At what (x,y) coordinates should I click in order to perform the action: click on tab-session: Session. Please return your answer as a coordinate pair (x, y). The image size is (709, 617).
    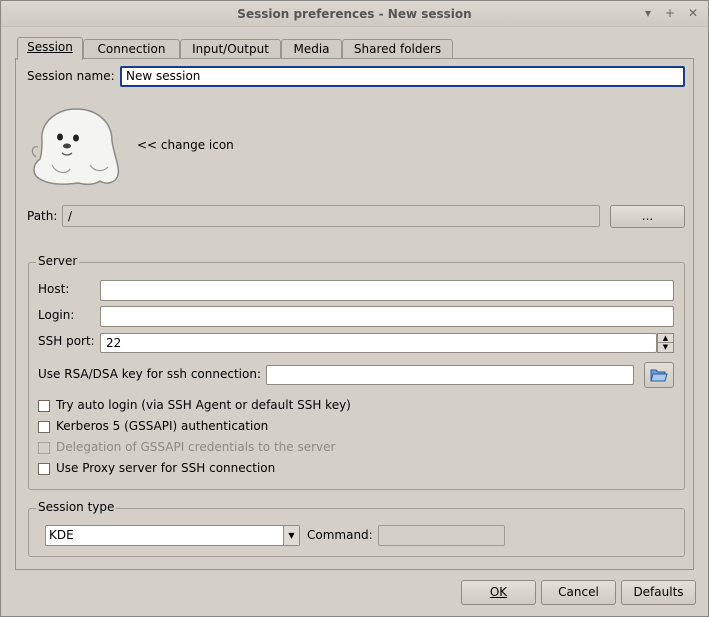
    Looking at the image, I should click on (50, 48).